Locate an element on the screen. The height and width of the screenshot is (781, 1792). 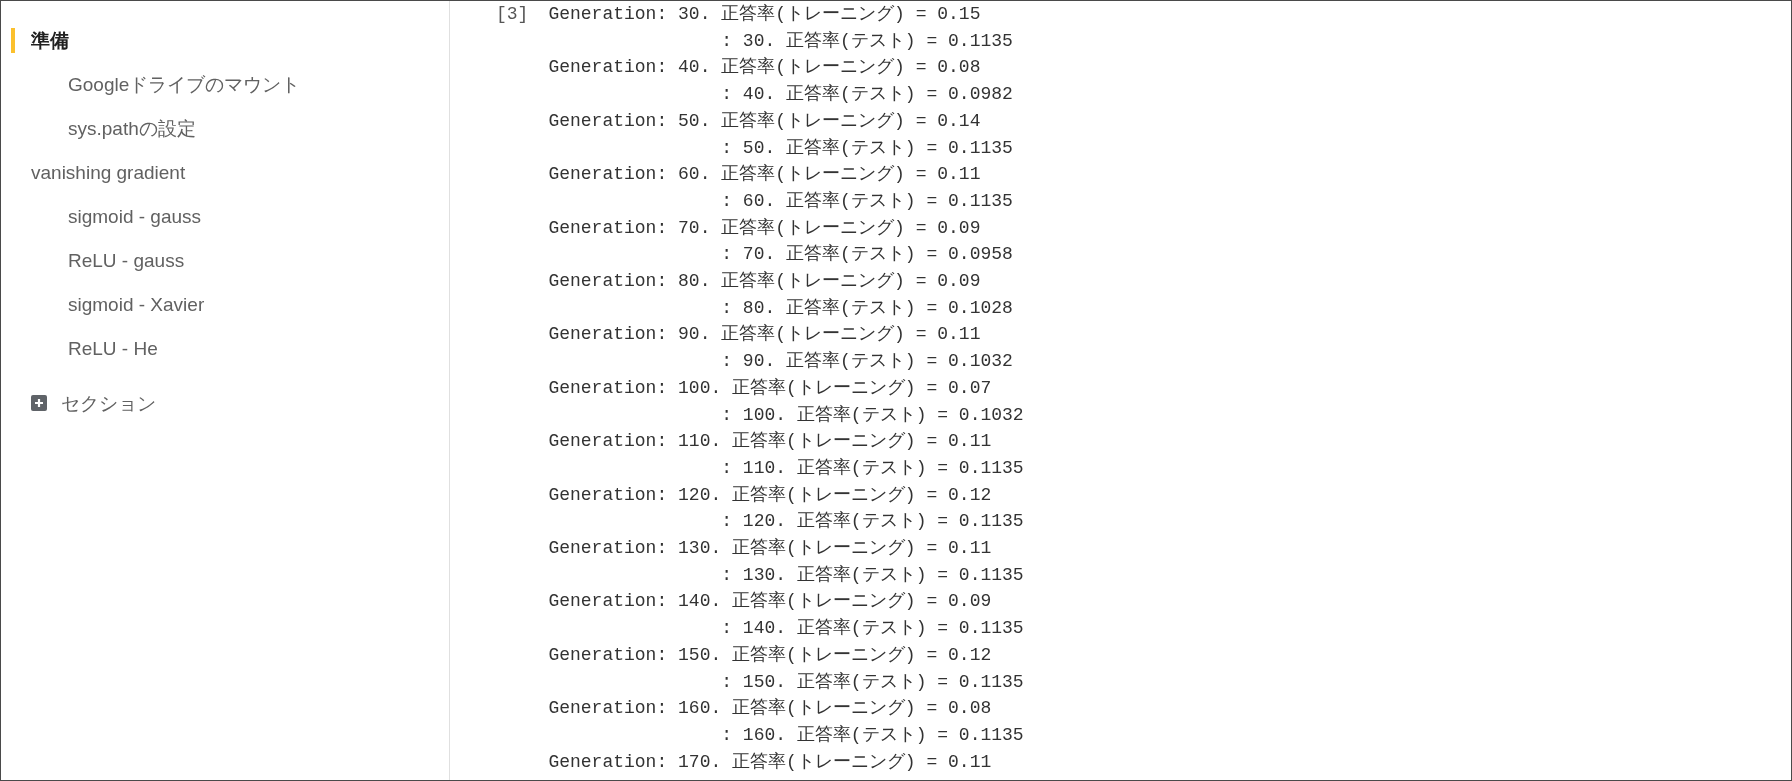
plus-square-icon is located at coordinates (39, 403).